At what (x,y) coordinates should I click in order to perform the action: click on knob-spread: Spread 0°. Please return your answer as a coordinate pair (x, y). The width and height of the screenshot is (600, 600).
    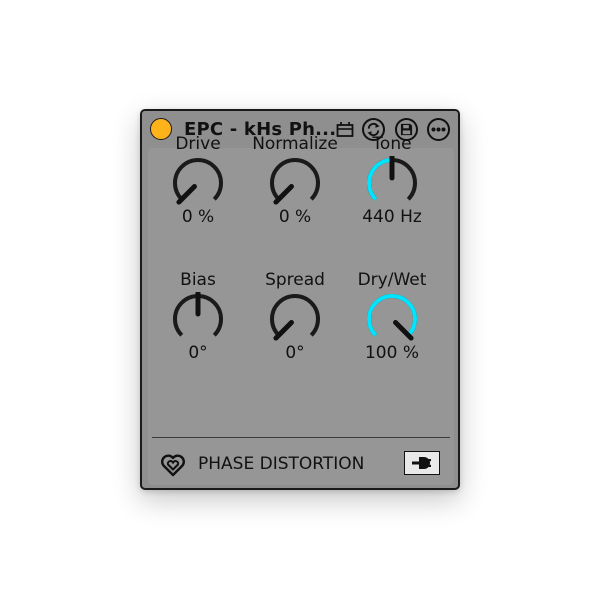
    Looking at the image, I should click on (295, 325).